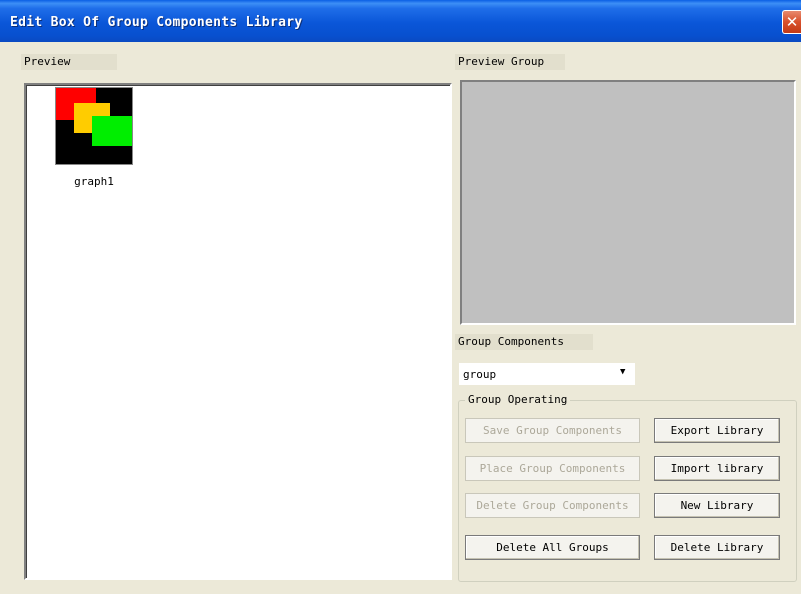 Image resolution: width=801 pixels, height=594 pixels. Describe the element at coordinates (717, 547) in the screenshot. I see `delete-library-button: Delete Library` at that location.